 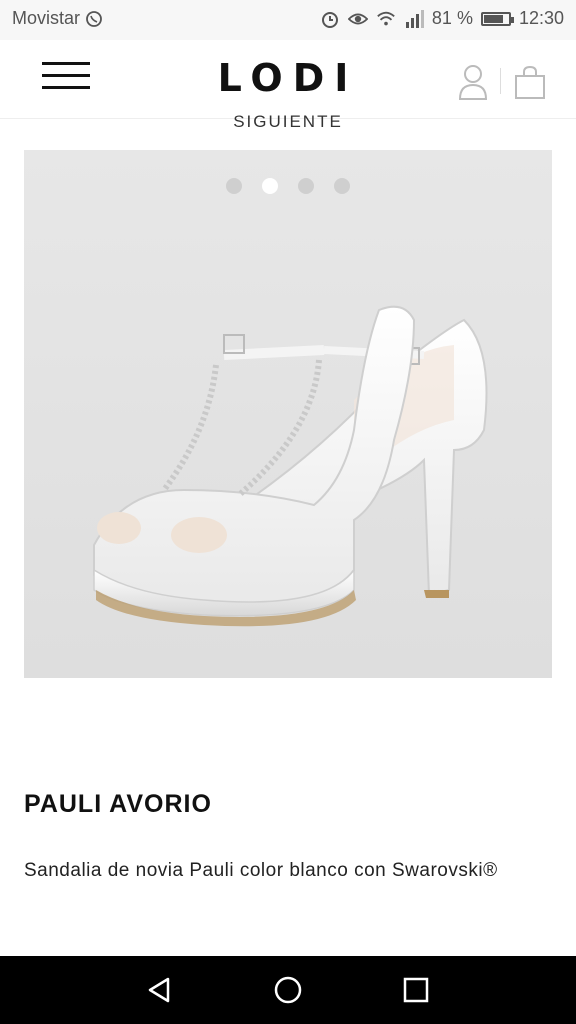 I want to click on carousel-next-label: SIGUIENTE, so click(x=288, y=122).